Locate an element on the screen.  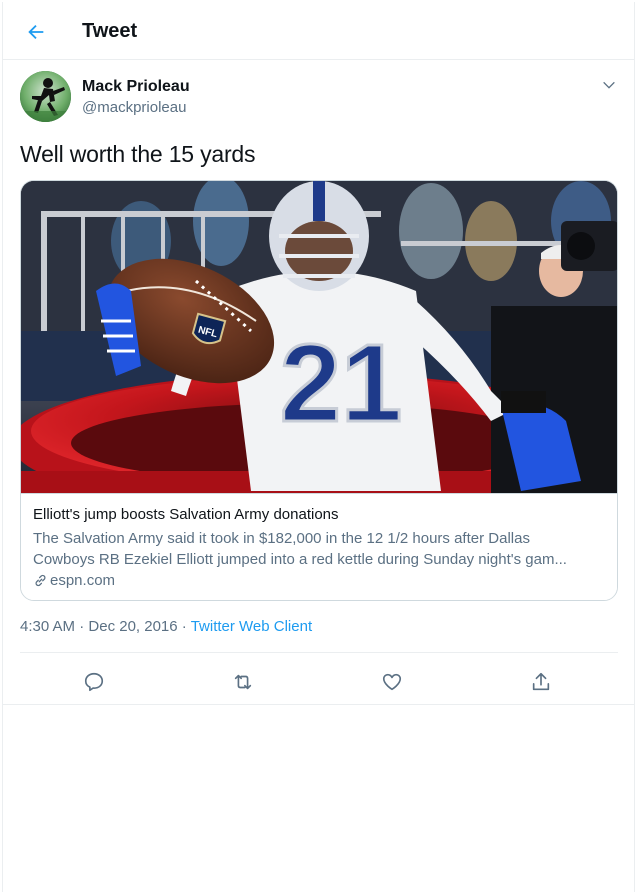
chevron-down-icon is located at coordinates (609, 85).